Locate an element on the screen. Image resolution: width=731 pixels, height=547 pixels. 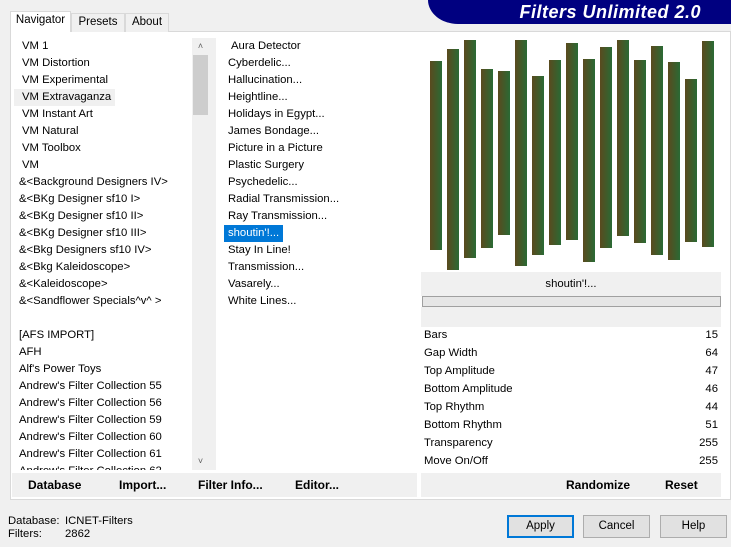
category-item is located at coordinates (18, 318).